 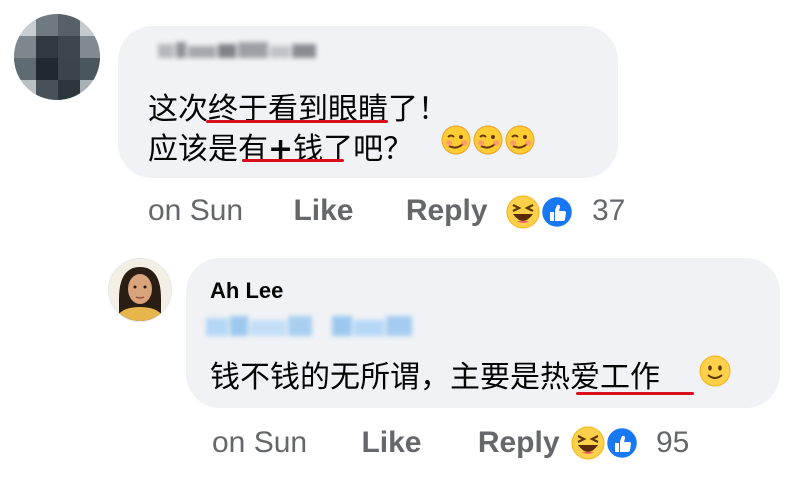 I want to click on commenter-avatar-pixelated, so click(x=57, y=57).